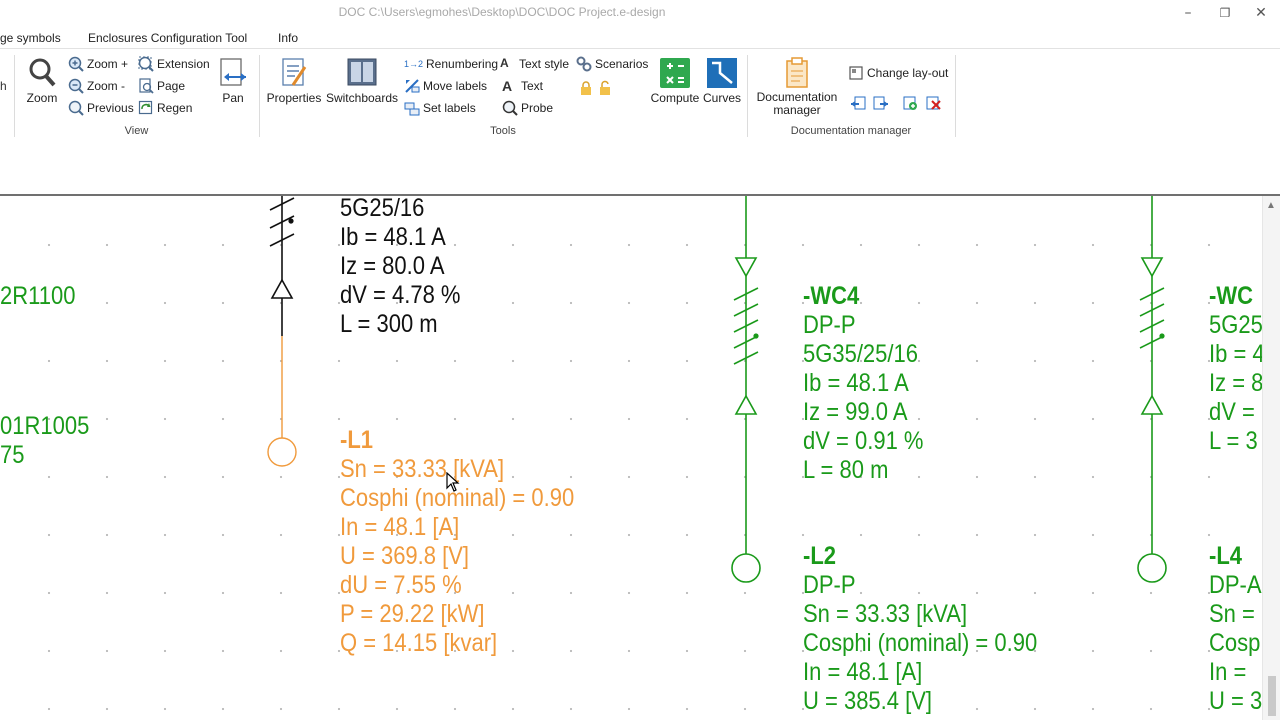 The image size is (1280, 720). What do you see at coordinates (400, 295) in the screenshot?
I see `cable1-line: dV = 4.78 %` at bounding box center [400, 295].